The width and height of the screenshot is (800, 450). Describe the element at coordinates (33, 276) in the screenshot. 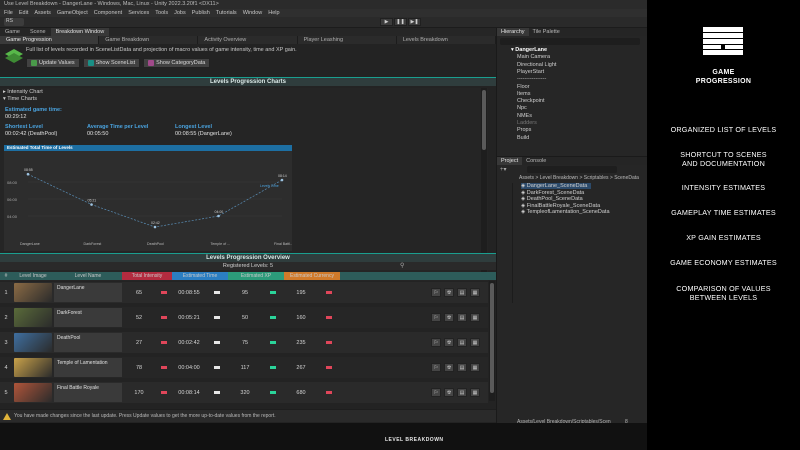

I see `col-level-image: Level Image` at that location.